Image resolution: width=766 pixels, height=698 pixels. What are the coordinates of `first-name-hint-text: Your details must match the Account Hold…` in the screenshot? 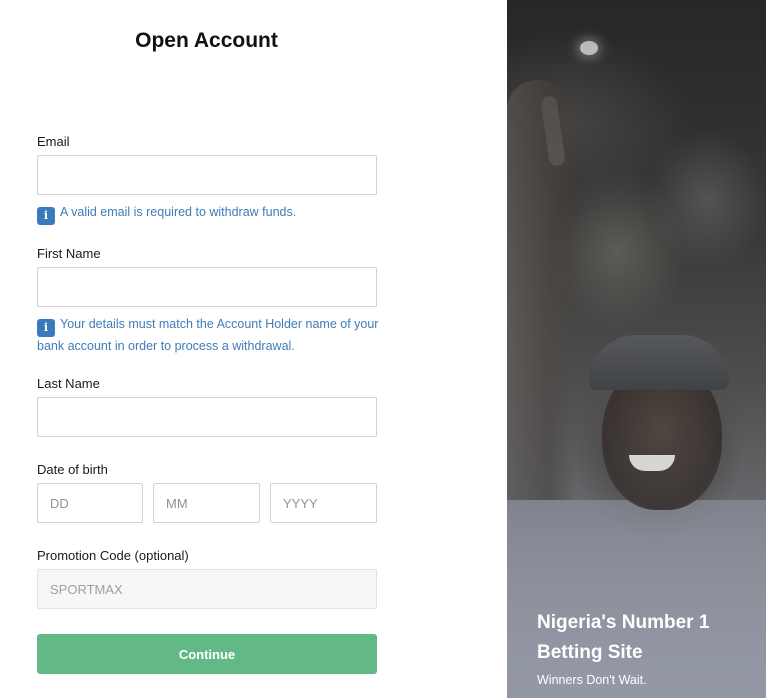 It's located at (208, 335).